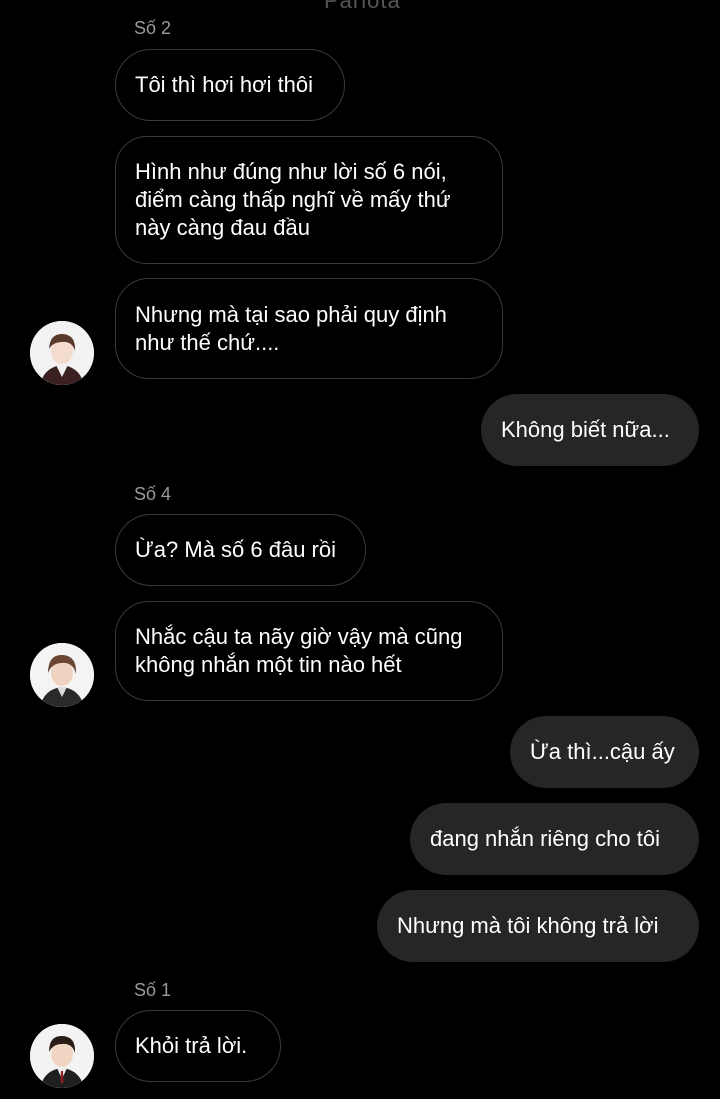 This screenshot has height=1099, width=720. Describe the element at coordinates (153, 990) in the screenshot. I see `sender-name: Số 1` at that location.